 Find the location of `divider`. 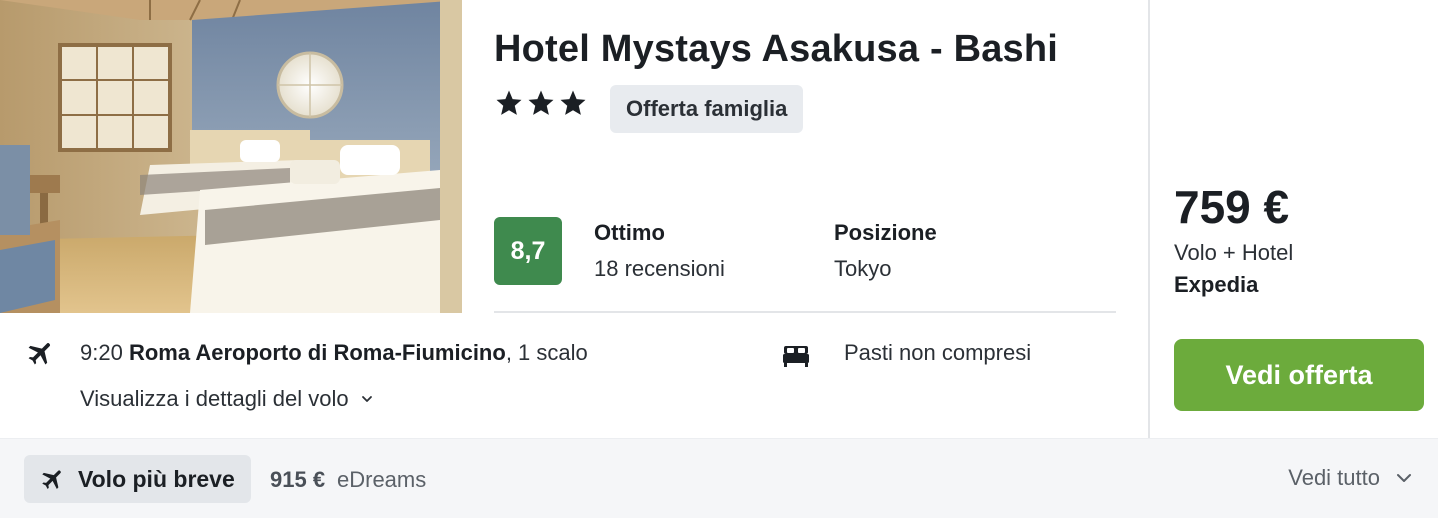

divider is located at coordinates (805, 312).